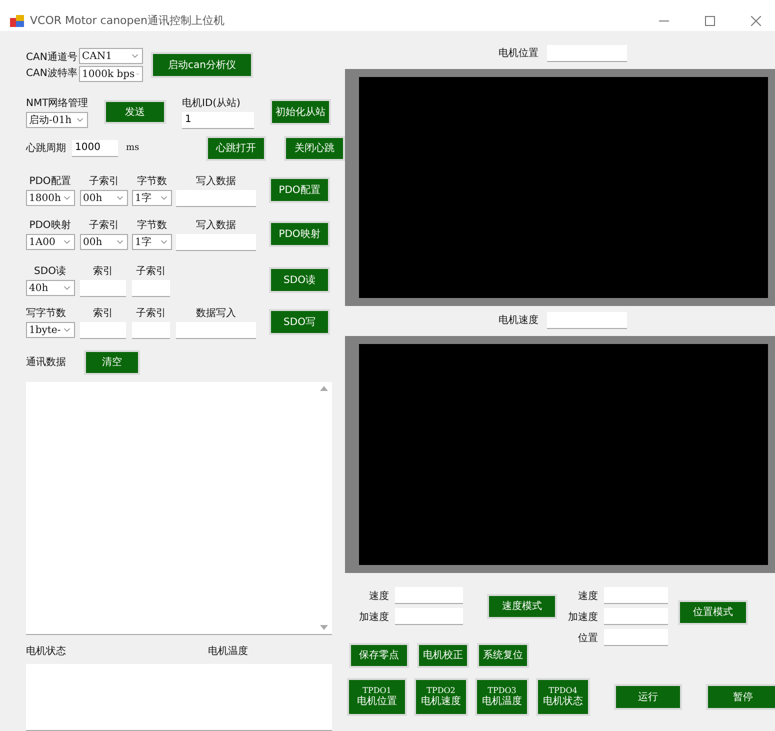 This screenshot has height=731, width=775. What do you see at coordinates (50, 288) in the screenshot?
I see `dropdown: 40h` at bounding box center [50, 288].